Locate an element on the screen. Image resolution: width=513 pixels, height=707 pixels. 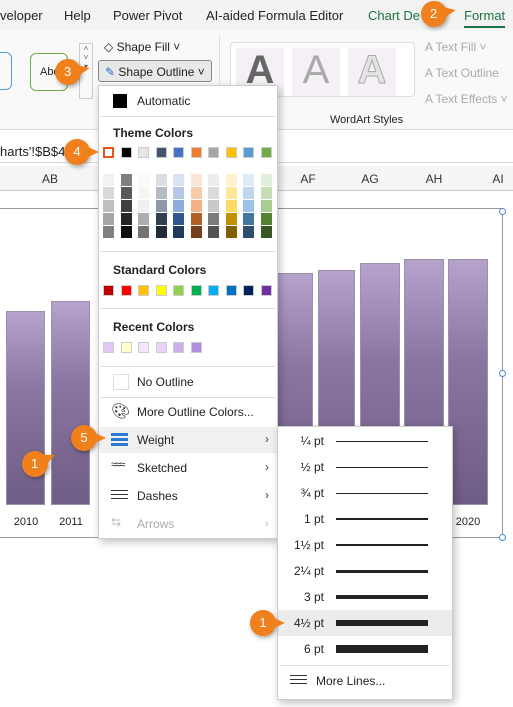
menu-item-automatic: Automatic is located at coordinates (188, 101).